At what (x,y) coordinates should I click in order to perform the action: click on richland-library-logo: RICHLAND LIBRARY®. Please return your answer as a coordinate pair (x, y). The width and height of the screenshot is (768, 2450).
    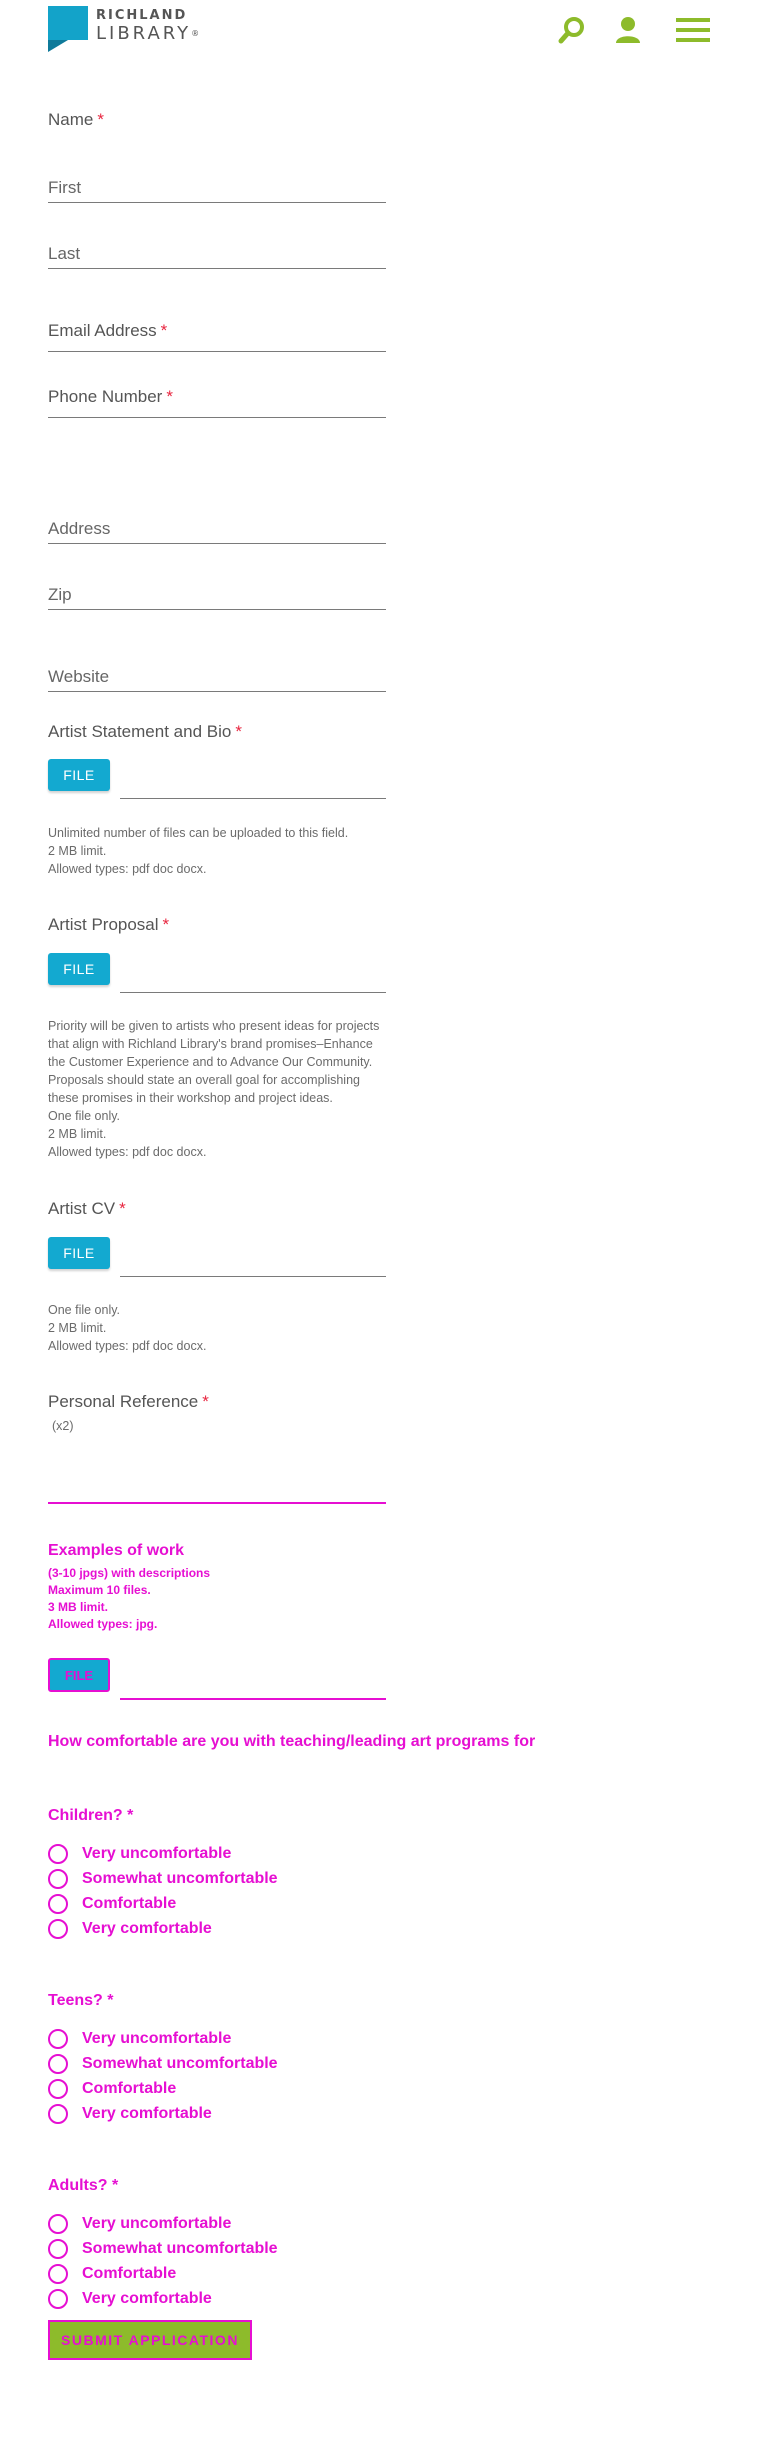
    Looking at the image, I should click on (123, 29).